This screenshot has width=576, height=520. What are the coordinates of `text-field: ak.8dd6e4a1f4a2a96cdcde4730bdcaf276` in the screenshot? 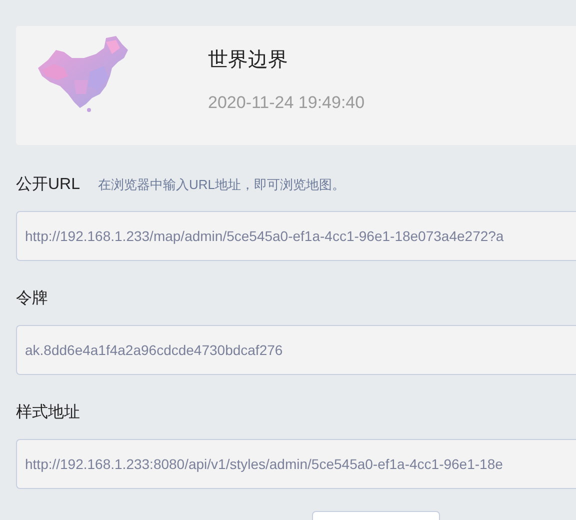 It's located at (296, 350).